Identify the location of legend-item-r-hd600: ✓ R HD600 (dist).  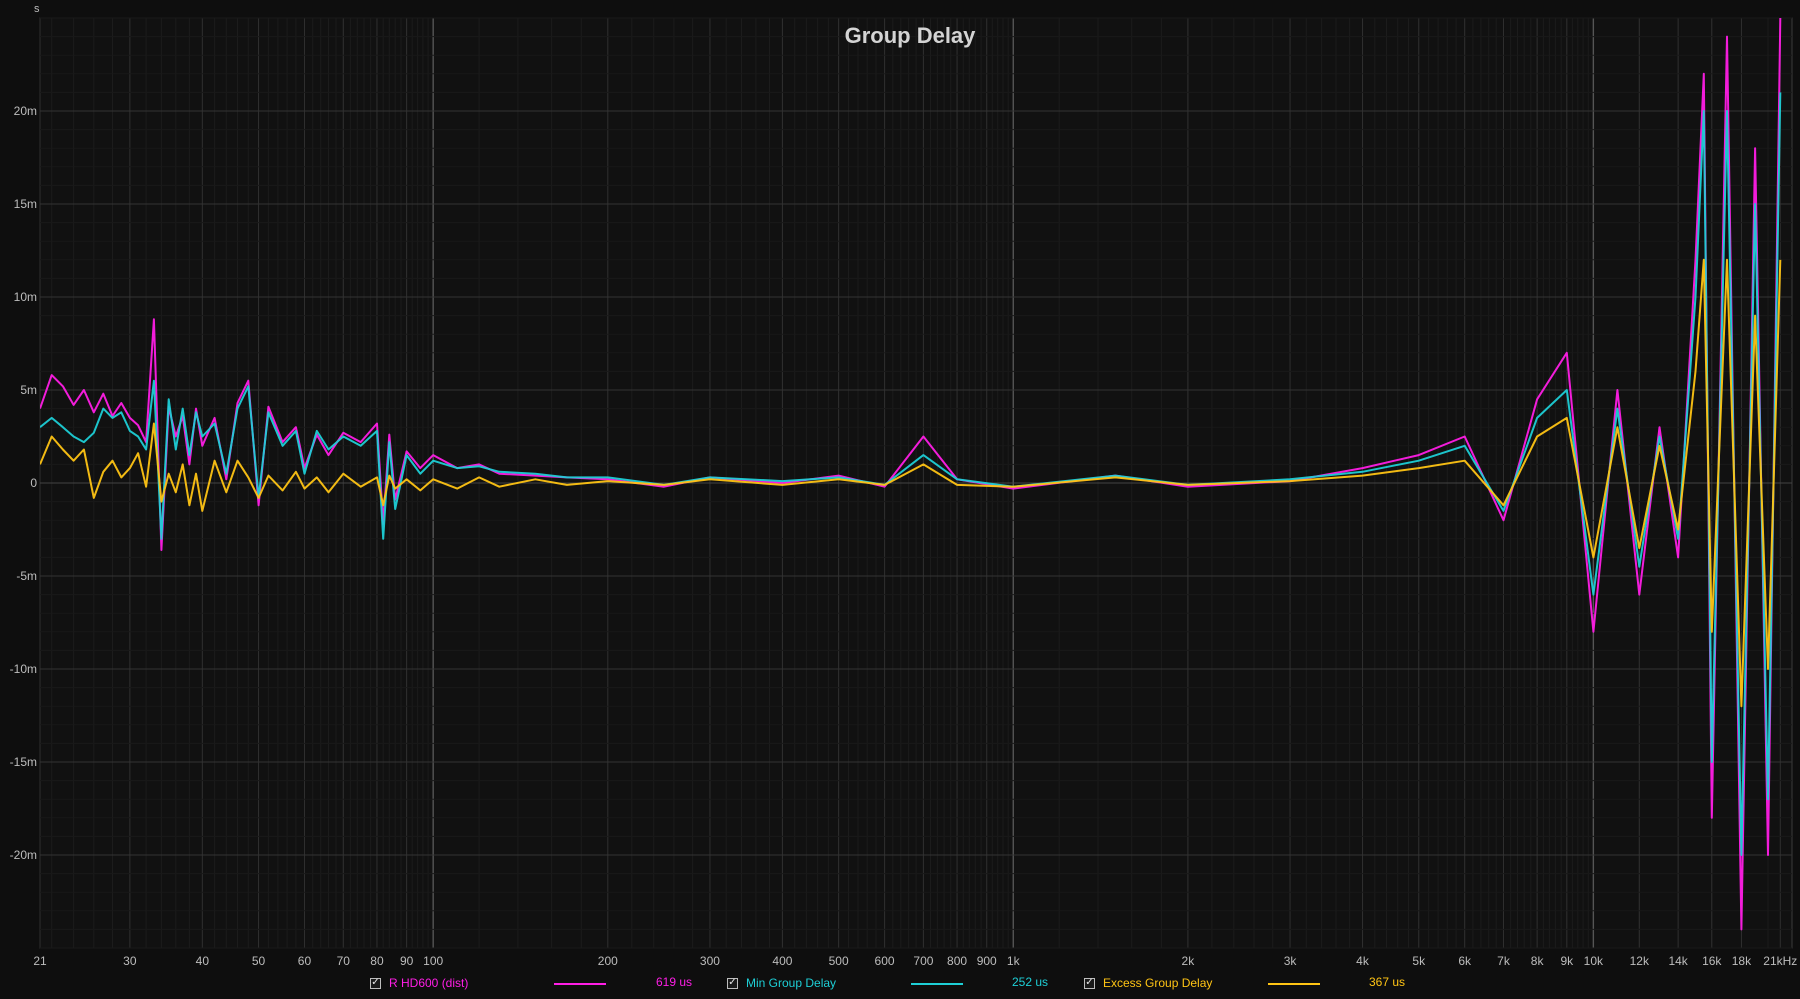
(419, 983).